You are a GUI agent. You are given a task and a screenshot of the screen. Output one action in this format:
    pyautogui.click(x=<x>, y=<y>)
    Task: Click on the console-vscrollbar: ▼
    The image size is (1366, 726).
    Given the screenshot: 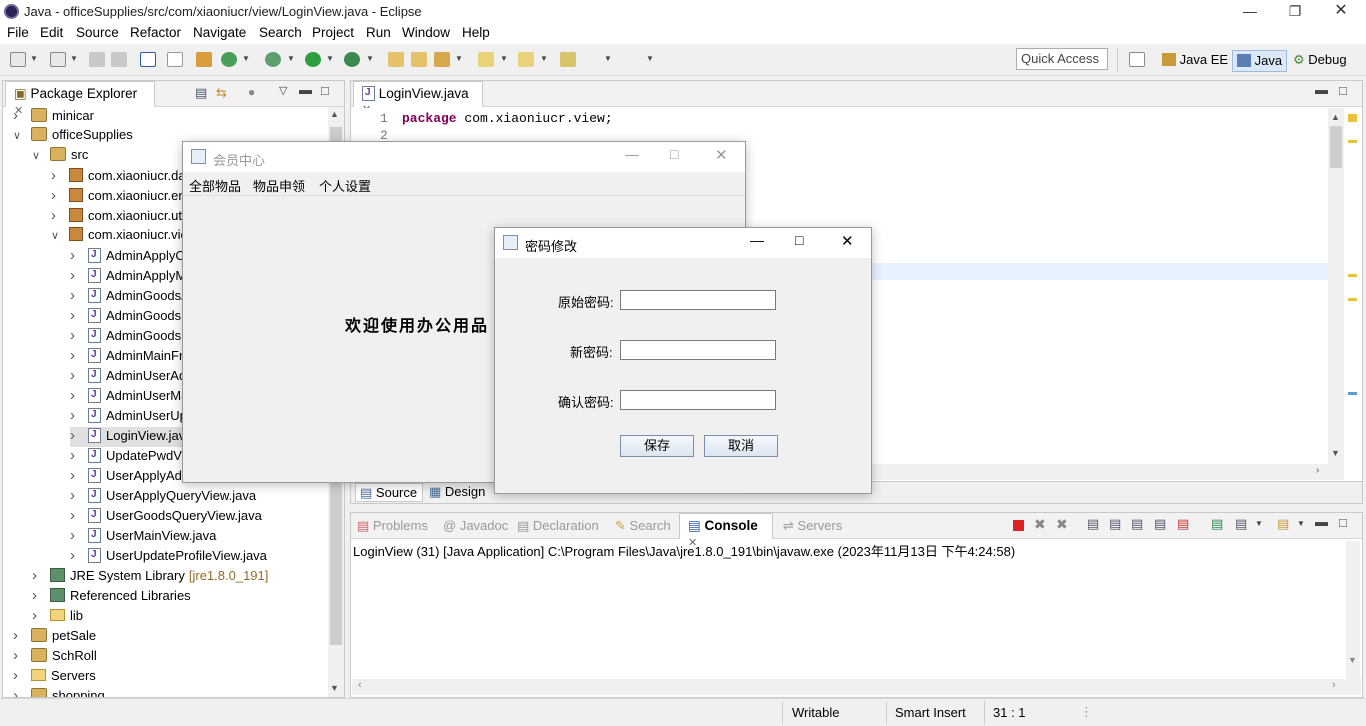 What is the action you would take?
    pyautogui.click(x=1353, y=610)
    